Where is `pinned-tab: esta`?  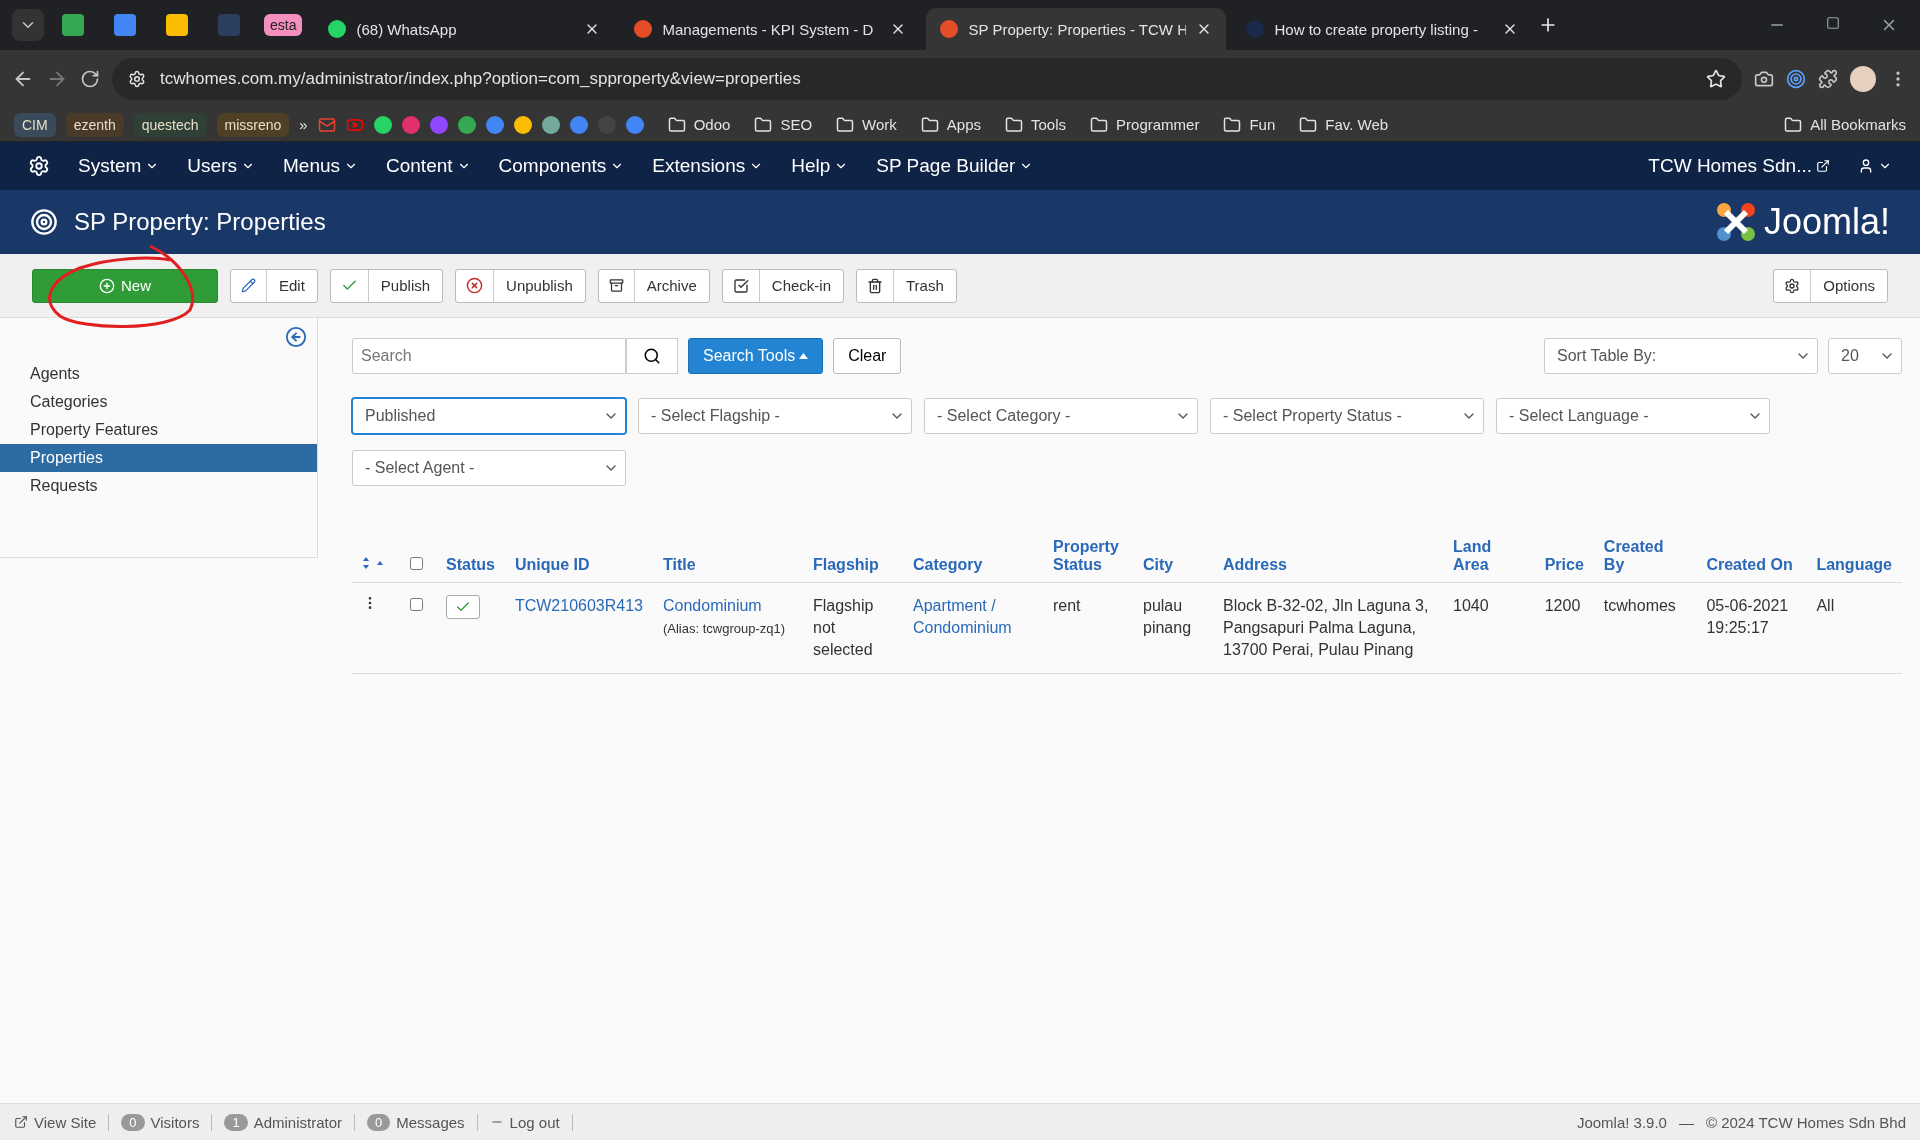
pinned-tab: esta is located at coordinates (283, 25).